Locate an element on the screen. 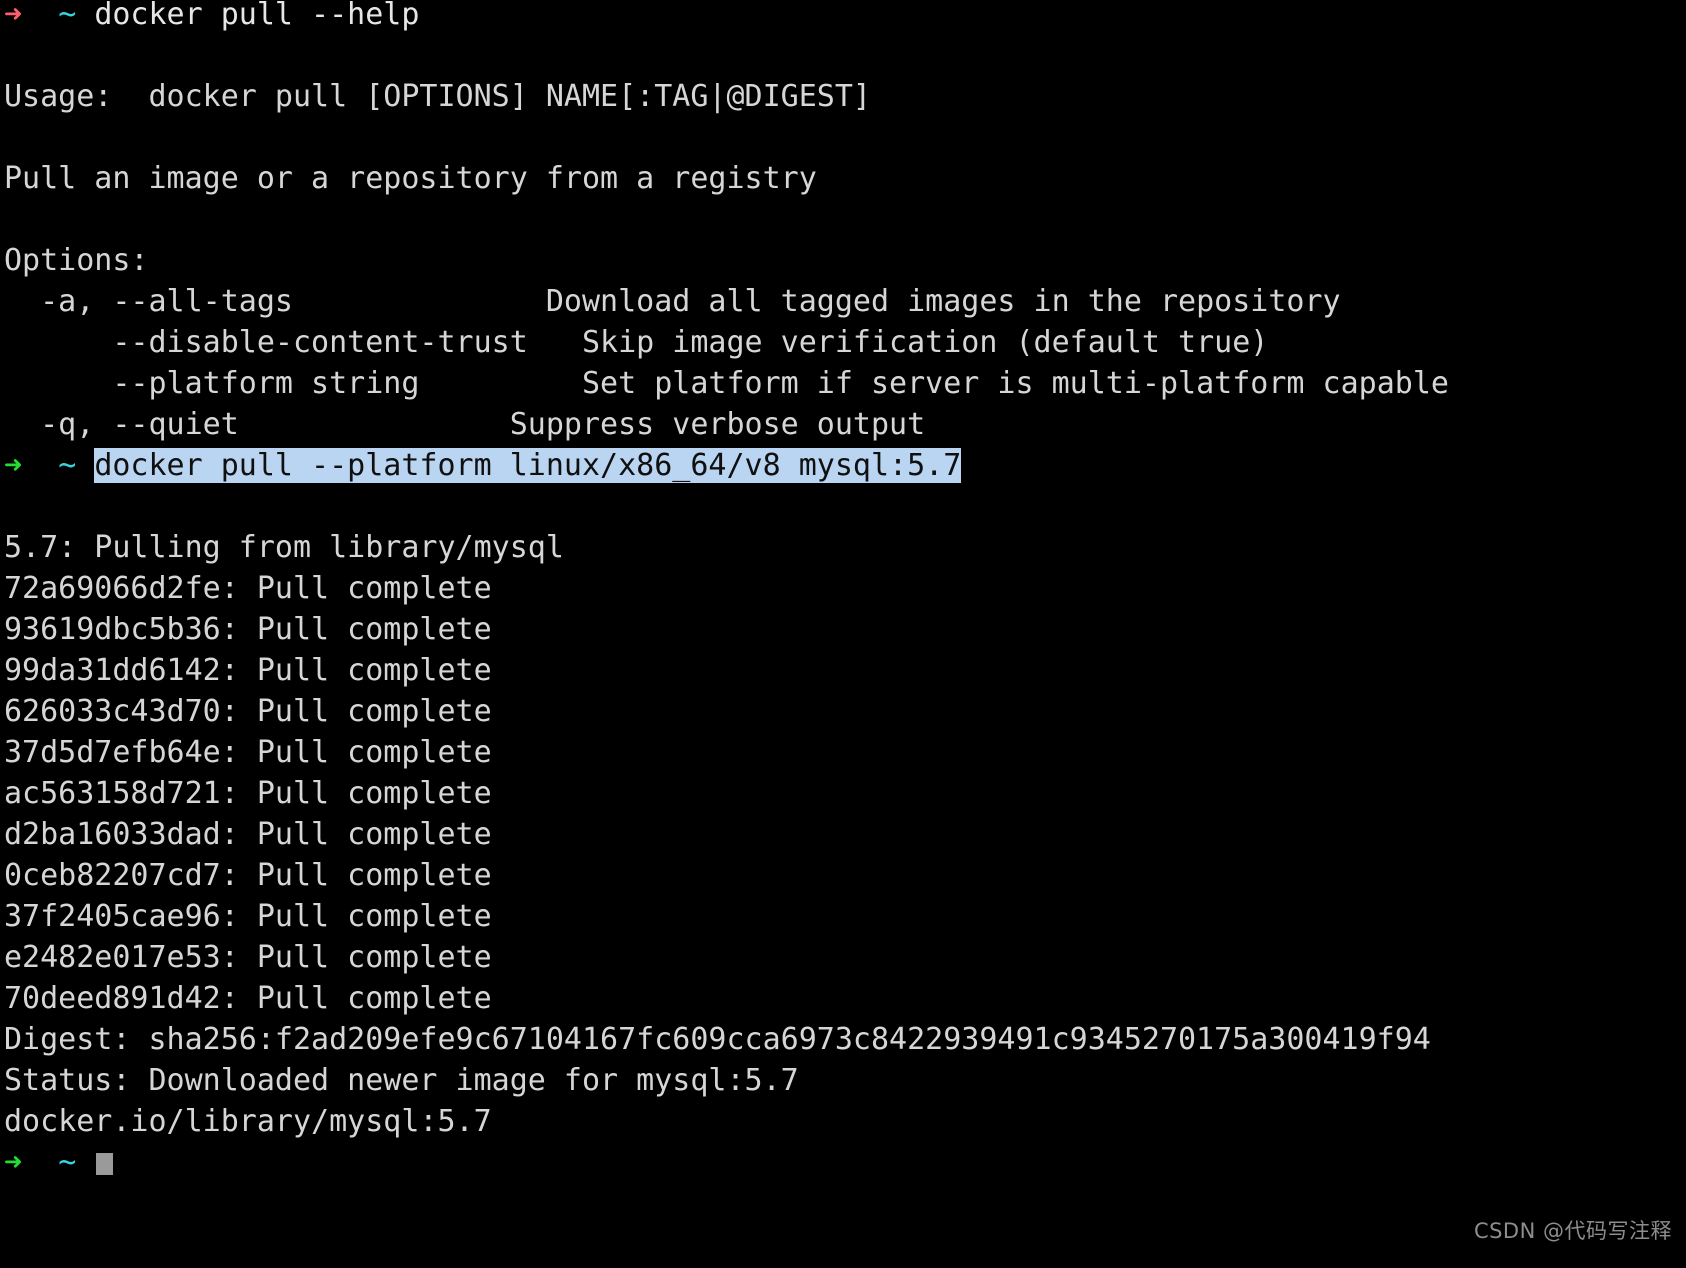 The height and width of the screenshot is (1268, 1686). layer-row: d2ba16033dad: Pull complete is located at coordinates (845, 834).